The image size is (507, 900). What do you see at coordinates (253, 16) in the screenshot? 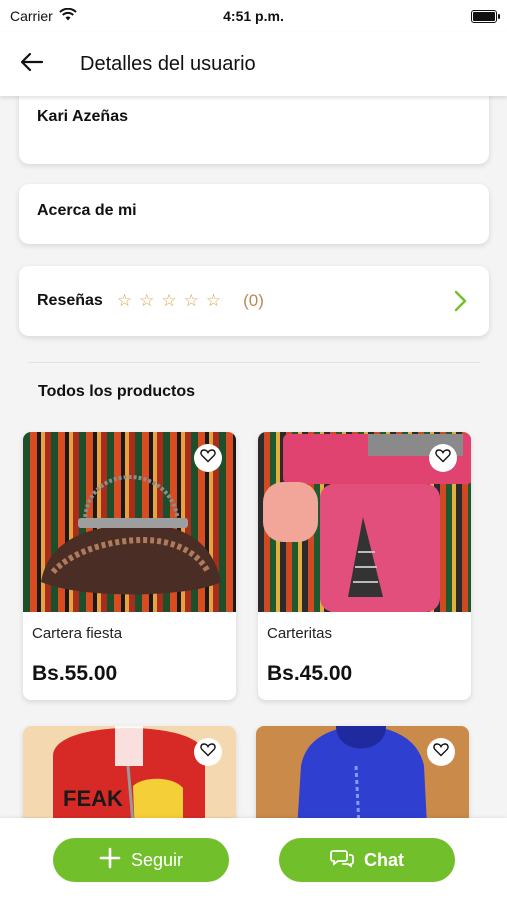
I see `status-bar: Carrier 4:51 p.m.` at bounding box center [253, 16].